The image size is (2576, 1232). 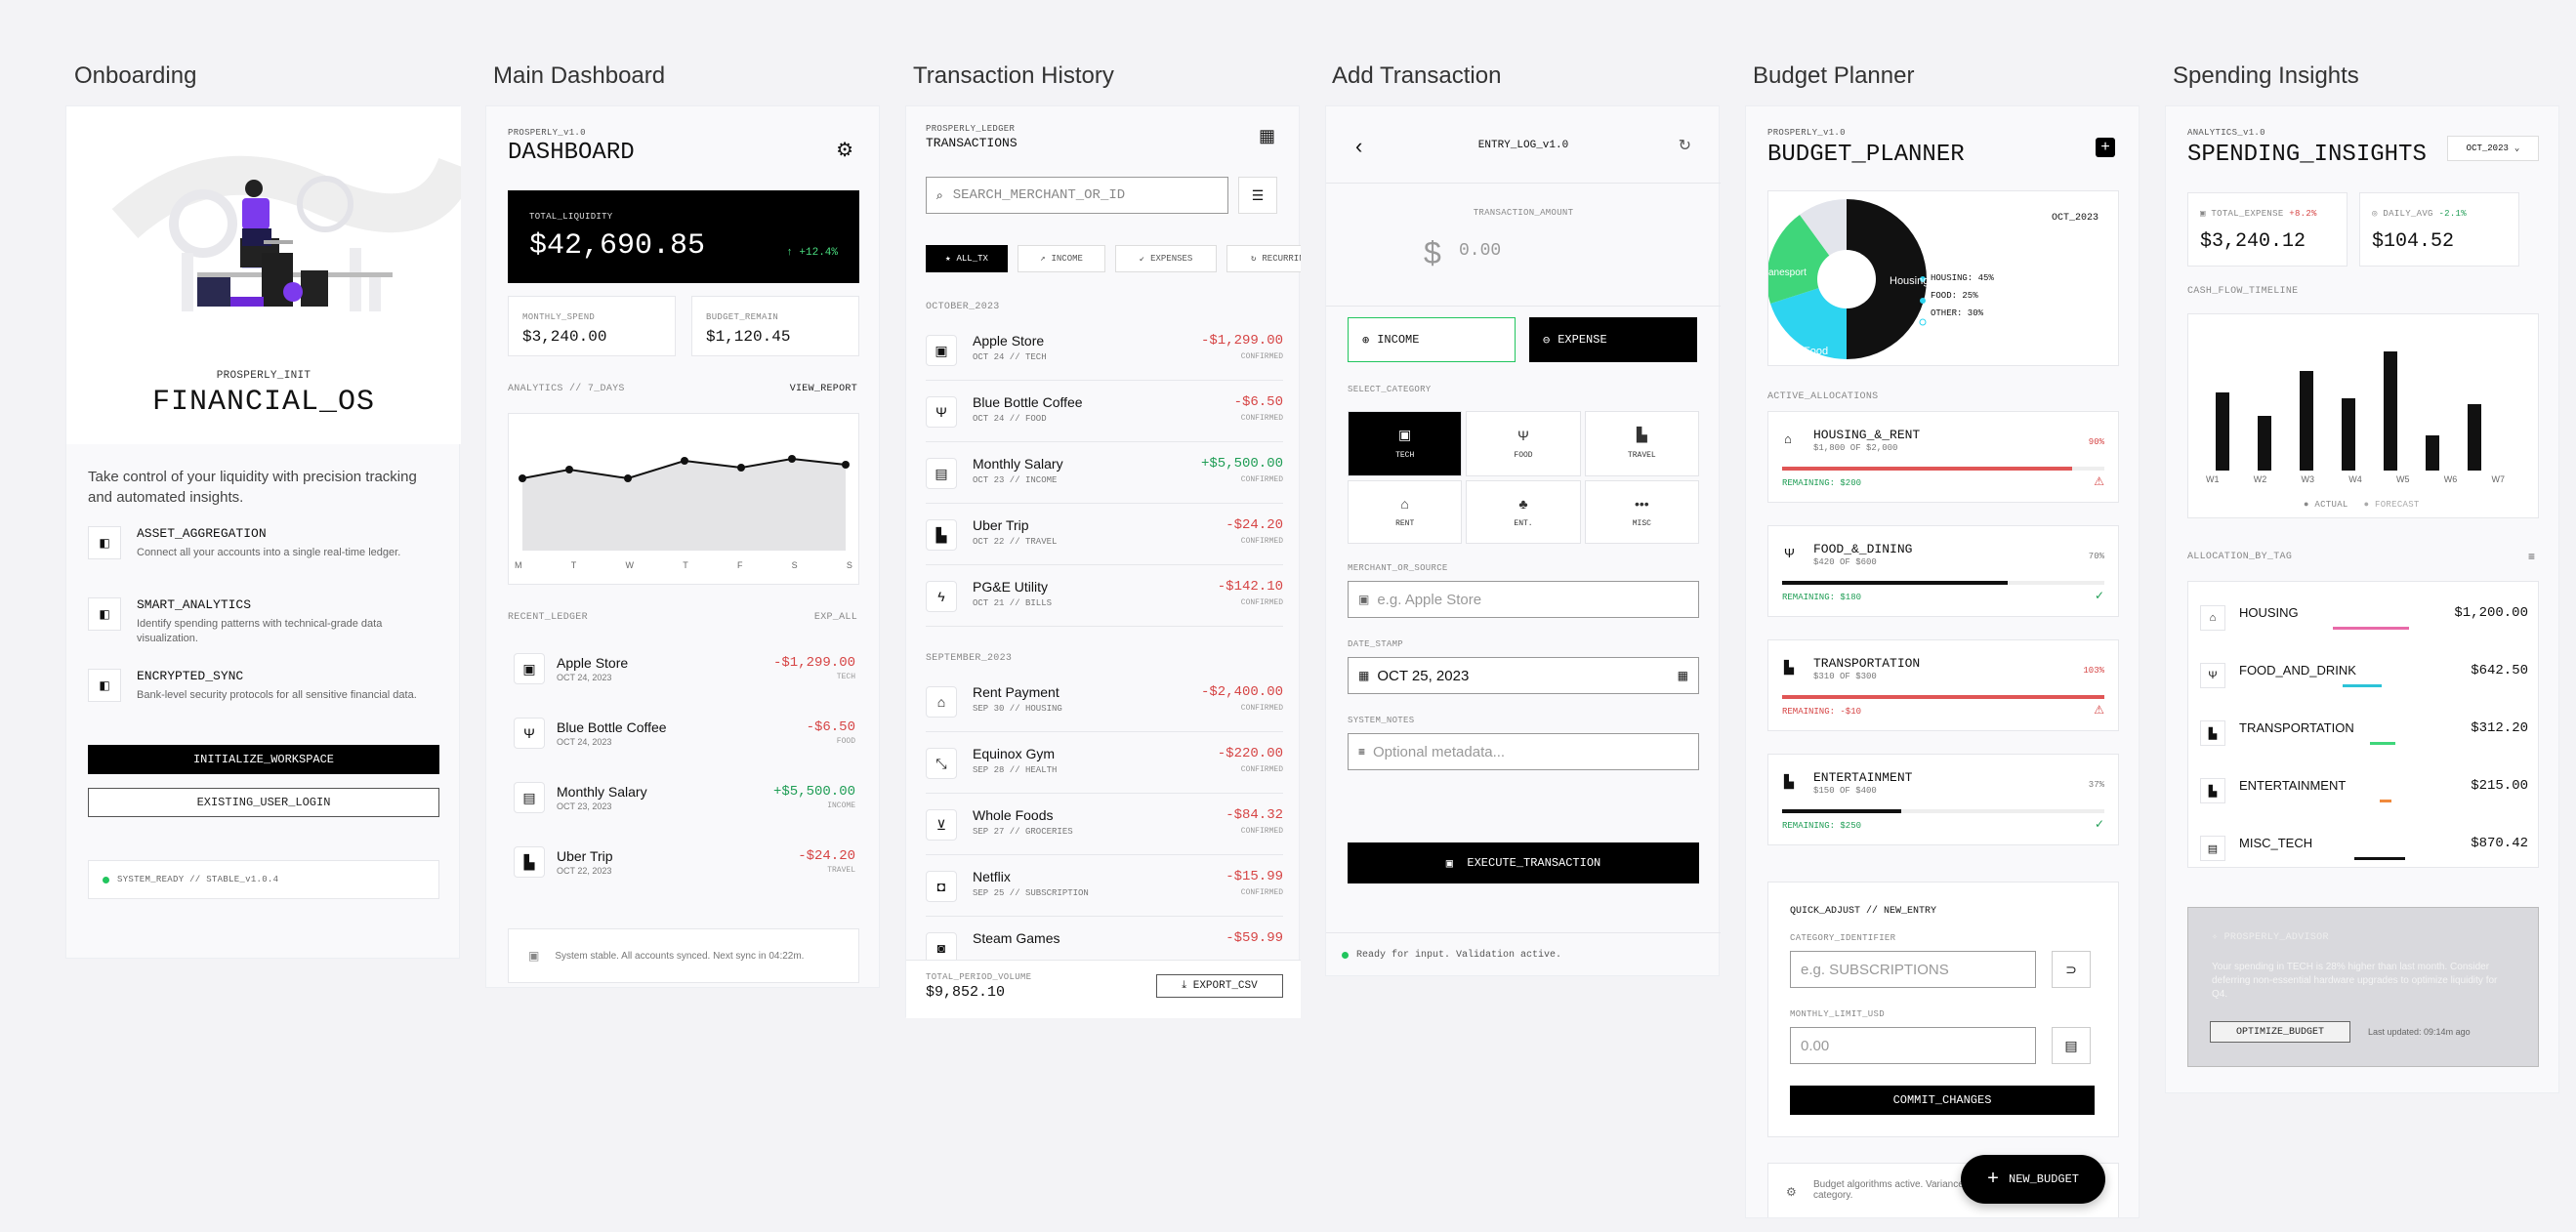 I want to click on filter-label: RECURRING, so click(x=1281, y=259).